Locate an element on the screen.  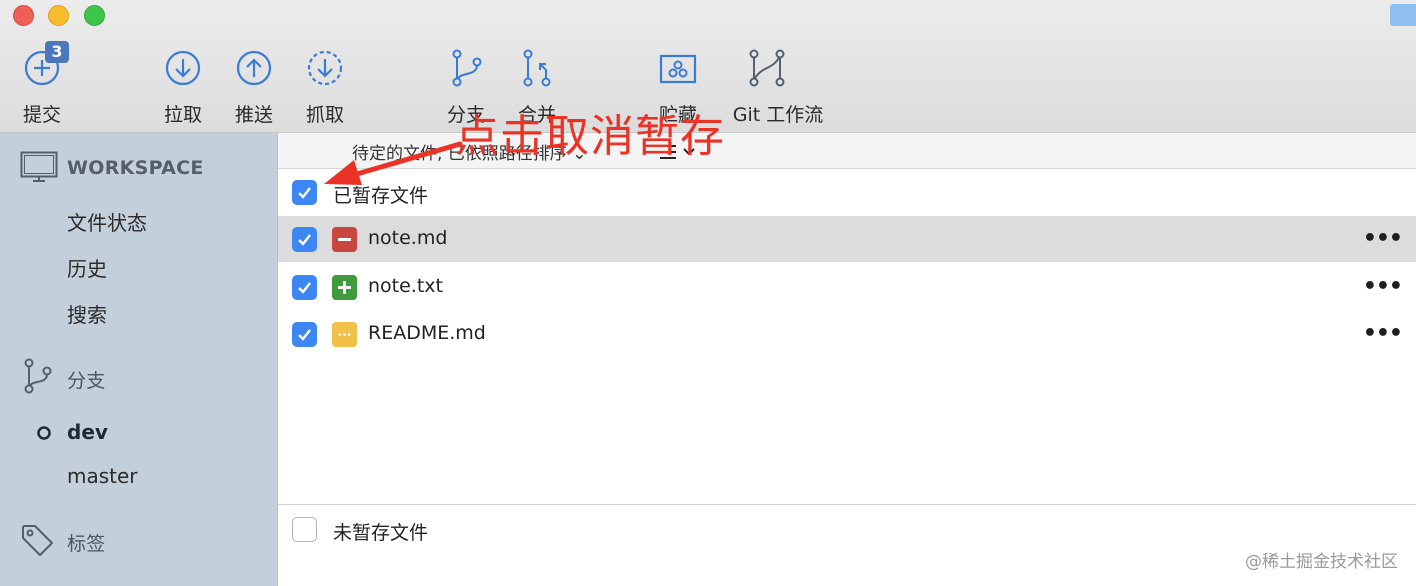
annotation-text: 点击取消暂存 is located at coordinates (590, 136).